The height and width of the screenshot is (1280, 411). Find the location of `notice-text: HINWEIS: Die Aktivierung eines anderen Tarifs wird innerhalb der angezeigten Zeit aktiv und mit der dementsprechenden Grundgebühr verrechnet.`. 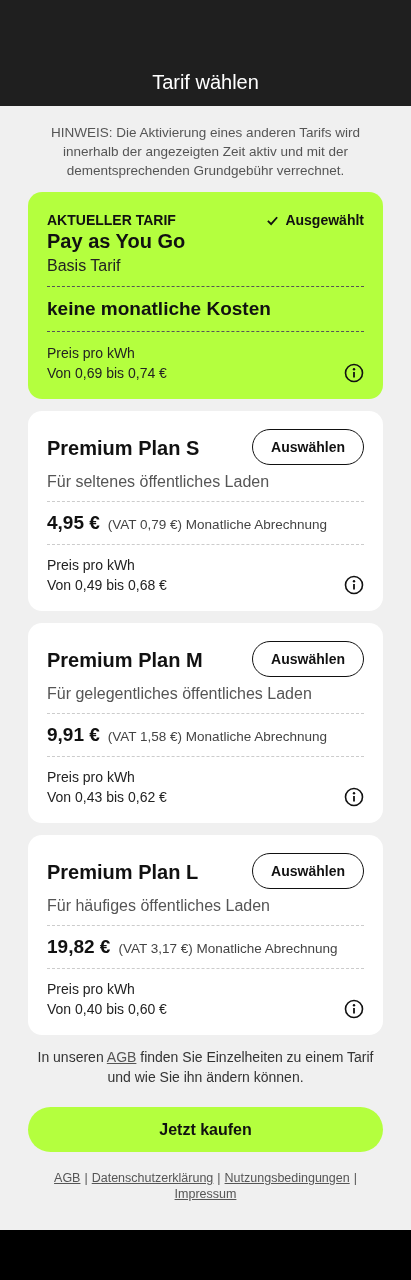

notice-text: HINWEIS: Die Aktivierung eines anderen Tarifs wird innerhalb der angezeigten Zeit aktiv und mit der dementsprechenden Grundgebühr verrechnet. is located at coordinates (205, 152).